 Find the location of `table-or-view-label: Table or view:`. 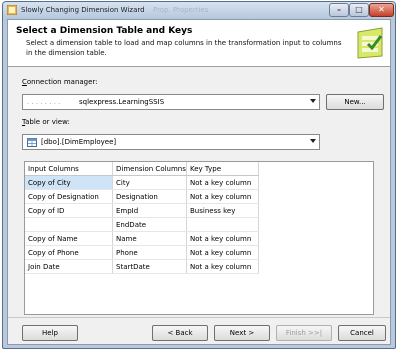

table-or-view-label: Table or view: is located at coordinates (46, 122).